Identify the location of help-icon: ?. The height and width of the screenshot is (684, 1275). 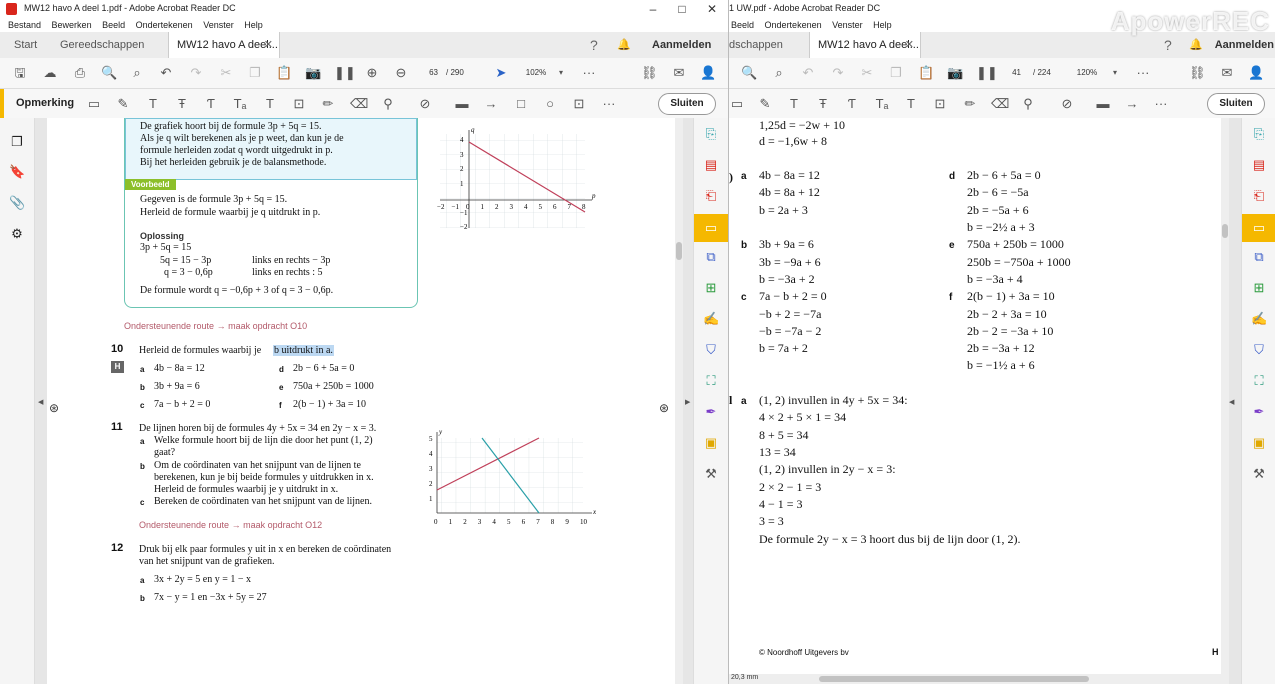
(594, 45).